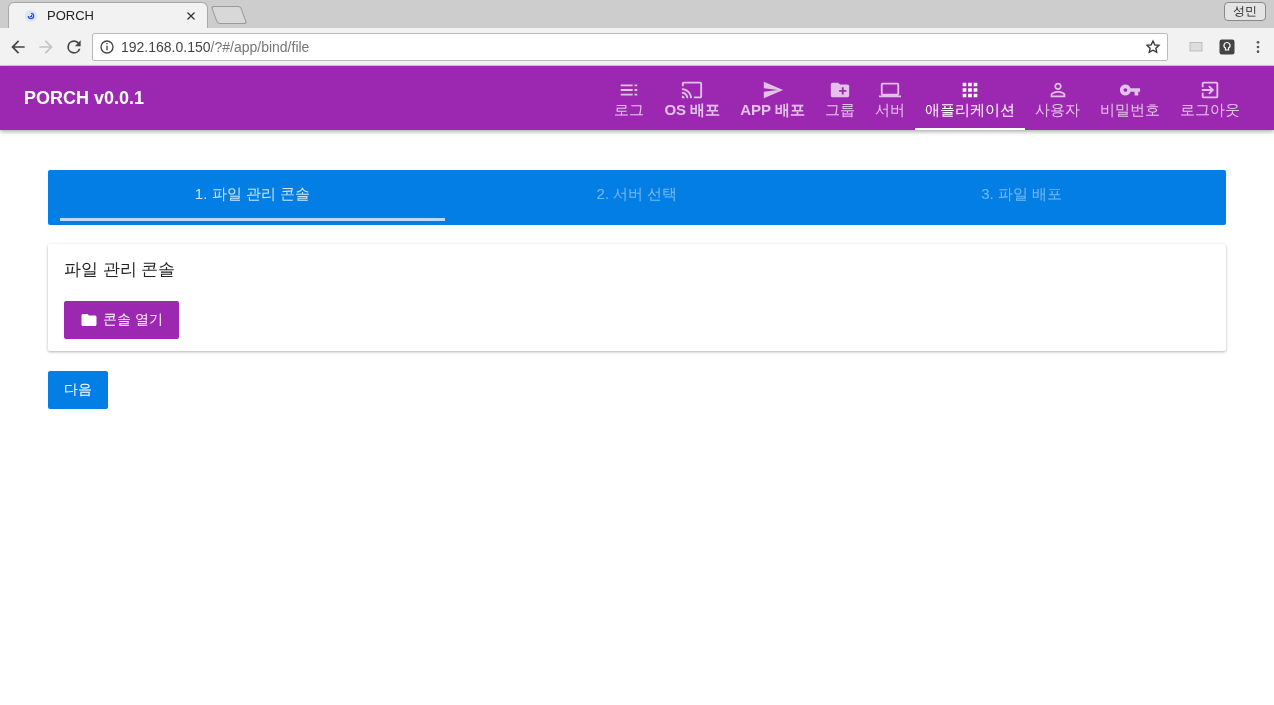 This screenshot has width=1274, height=705. Describe the element at coordinates (85, 98) in the screenshot. I see `app-title: PORCH v0.0.1` at that location.